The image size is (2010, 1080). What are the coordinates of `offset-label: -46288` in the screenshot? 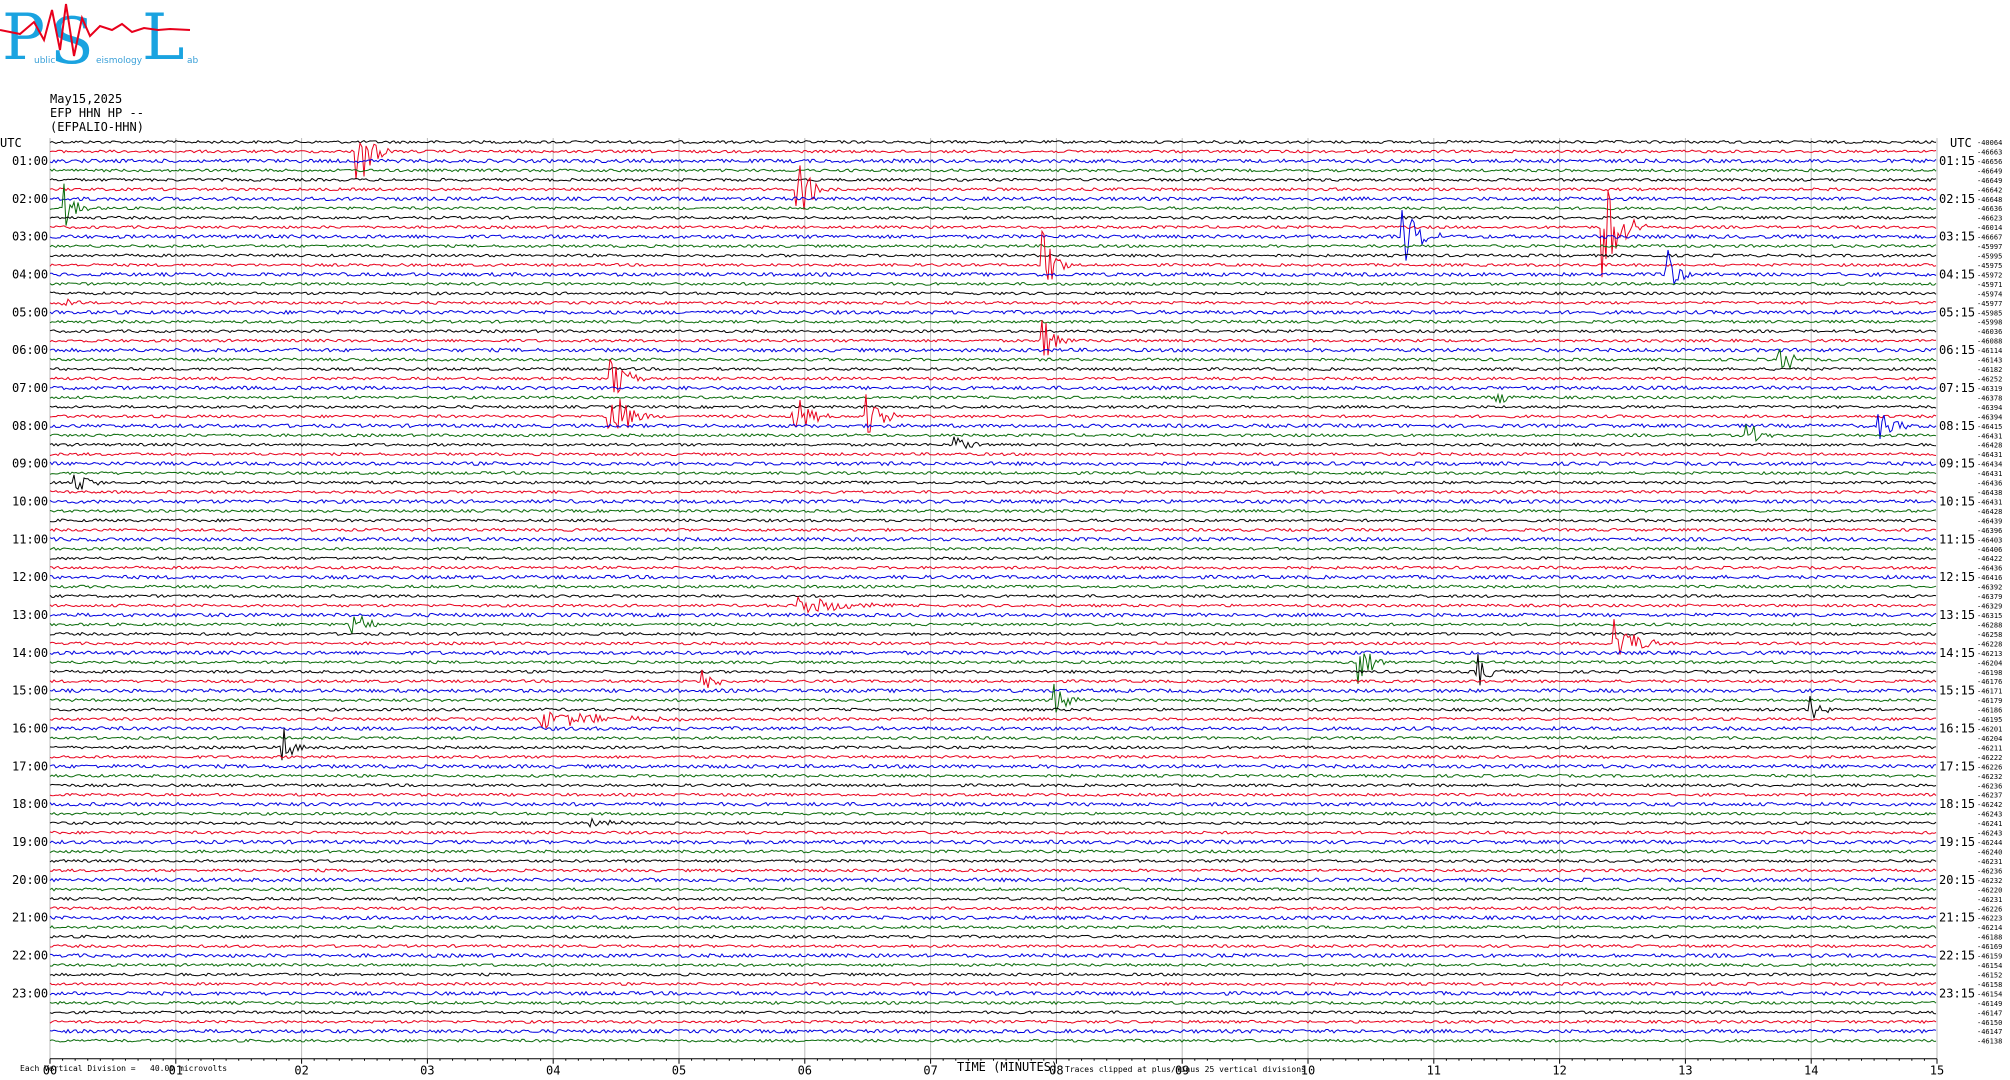 It's located at (1989, 625).